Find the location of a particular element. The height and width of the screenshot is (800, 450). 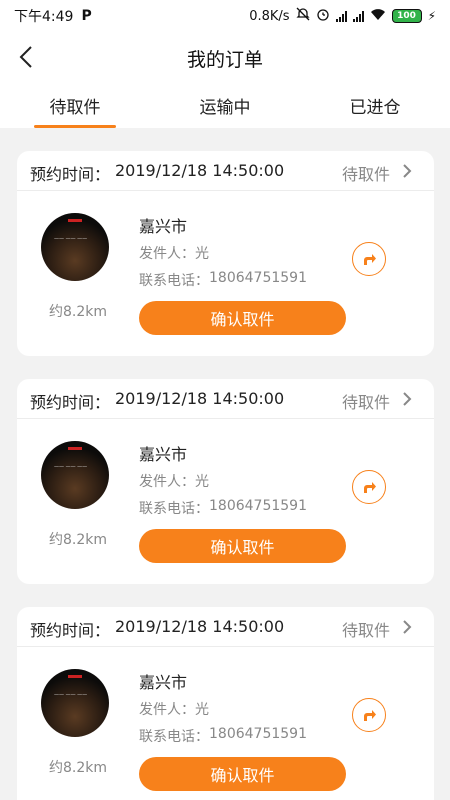

tab-label: 运输中 is located at coordinates (225, 107).